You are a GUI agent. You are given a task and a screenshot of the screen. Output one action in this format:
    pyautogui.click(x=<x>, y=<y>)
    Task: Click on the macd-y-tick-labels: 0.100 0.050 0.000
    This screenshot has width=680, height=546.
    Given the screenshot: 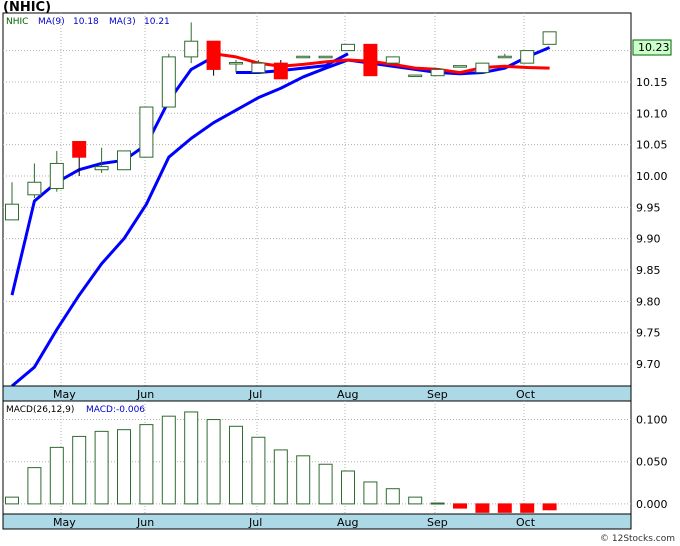 What is the action you would take?
    pyautogui.click(x=652, y=462)
    